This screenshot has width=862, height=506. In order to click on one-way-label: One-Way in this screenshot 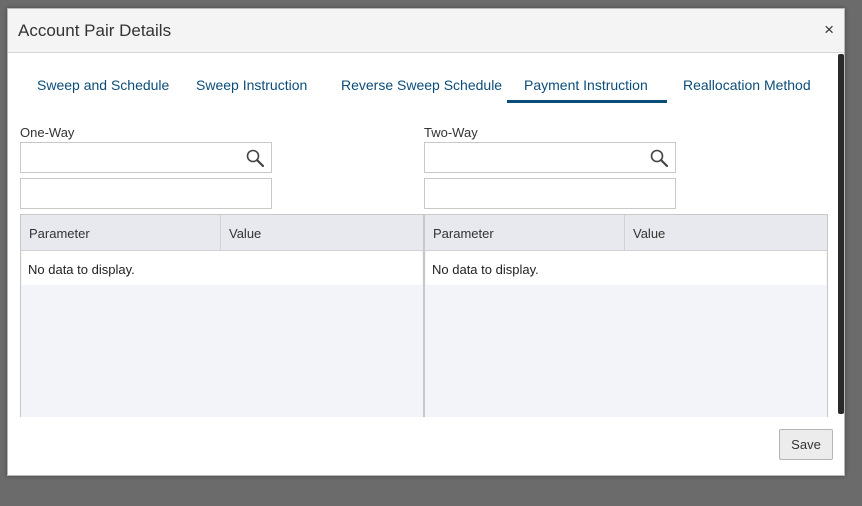, I will do `click(47, 132)`.